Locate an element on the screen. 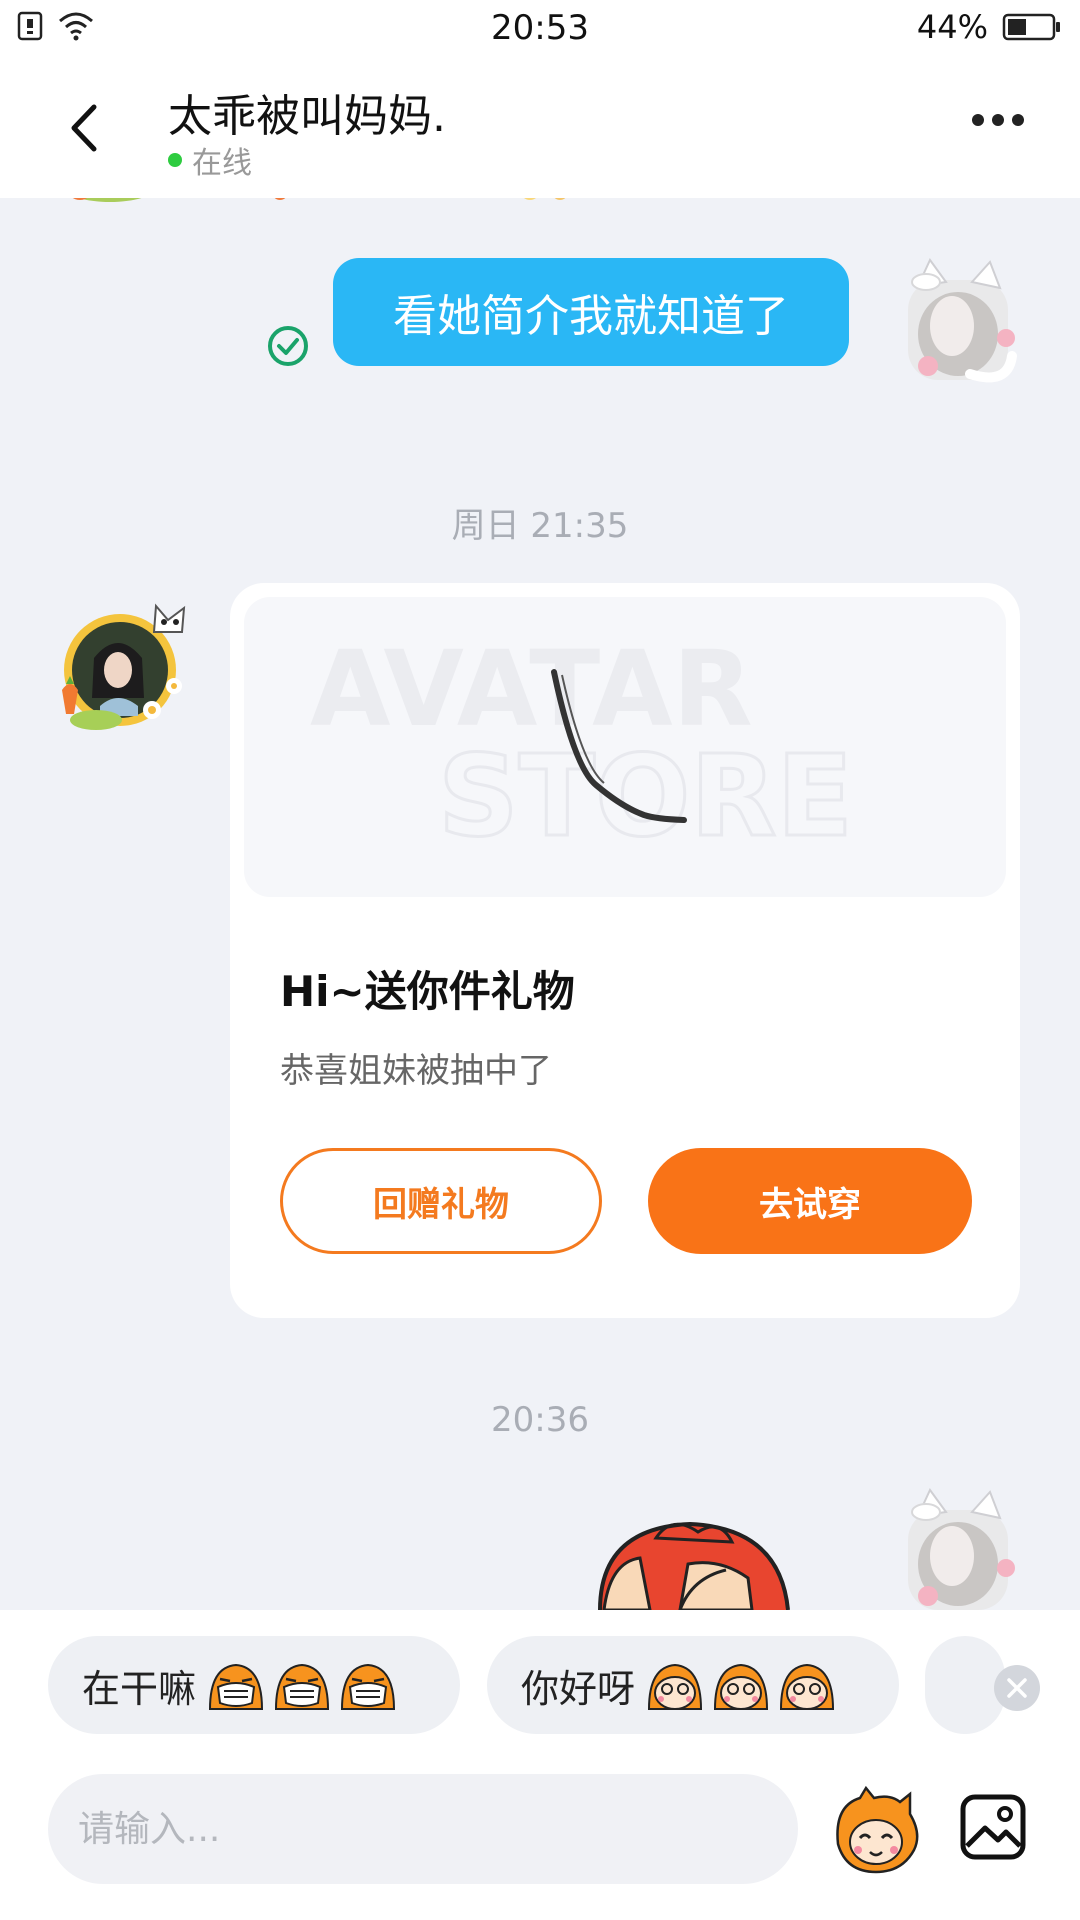  watermark-store: STORE is located at coordinates (645, 797).